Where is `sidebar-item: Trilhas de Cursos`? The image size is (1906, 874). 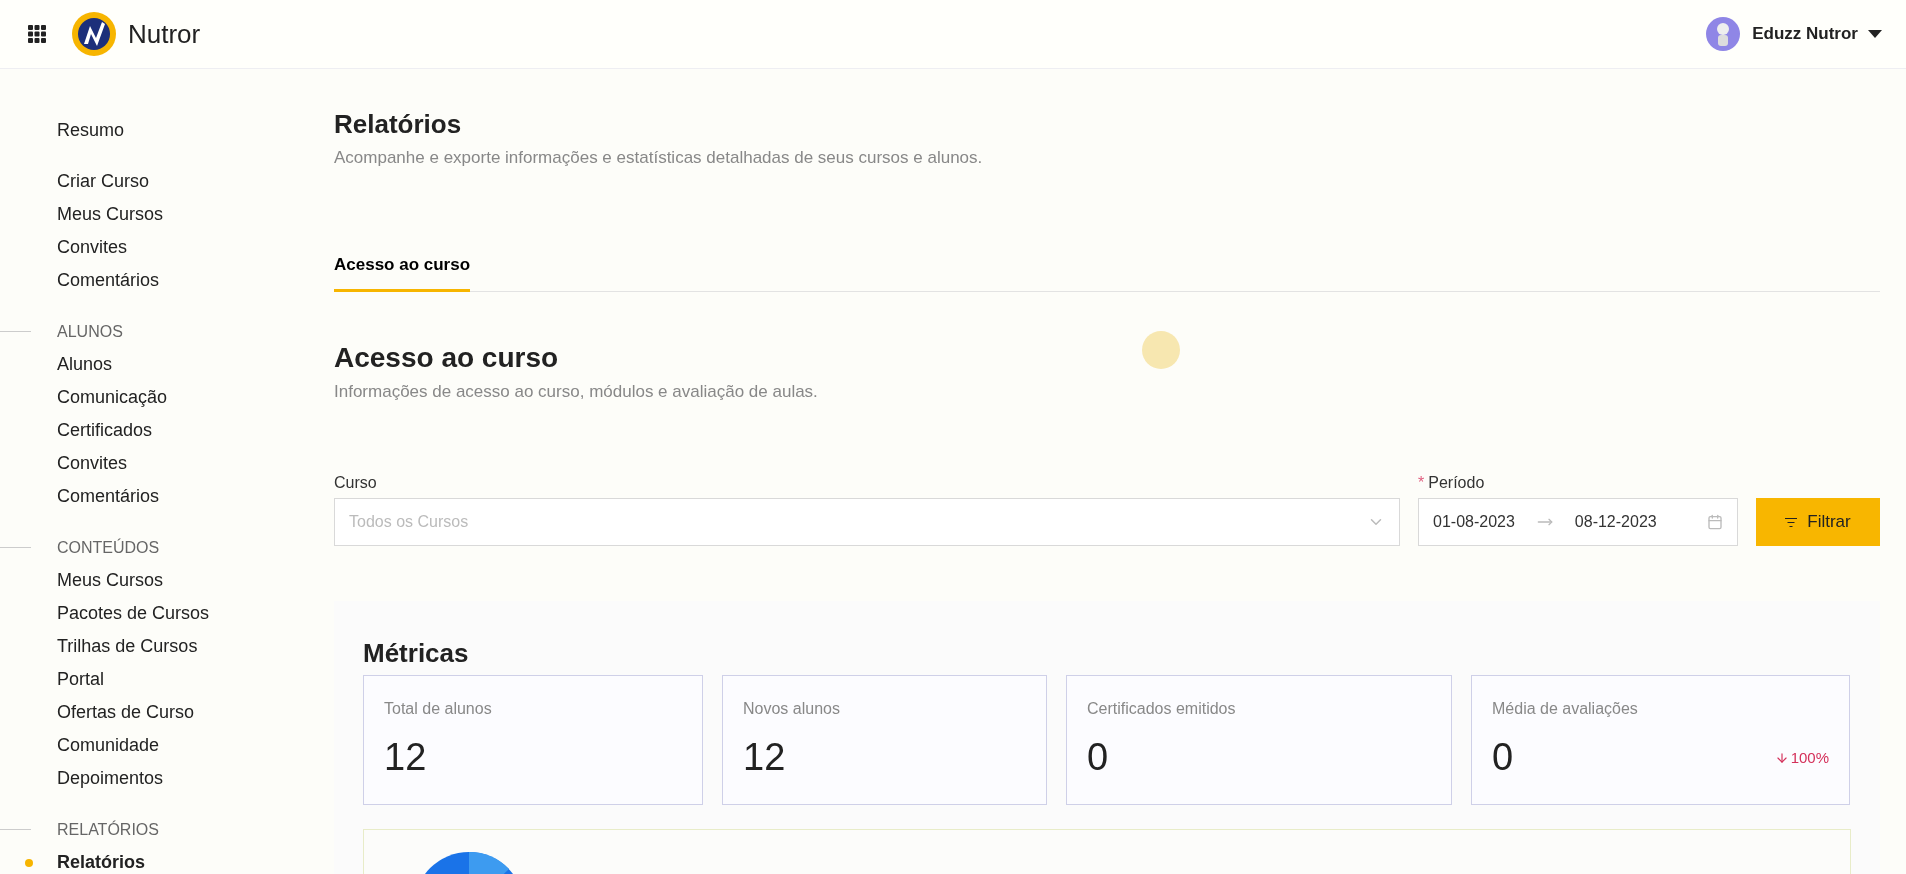
sidebar-item: Trilhas de Cursos is located at coordinates (195, 646).